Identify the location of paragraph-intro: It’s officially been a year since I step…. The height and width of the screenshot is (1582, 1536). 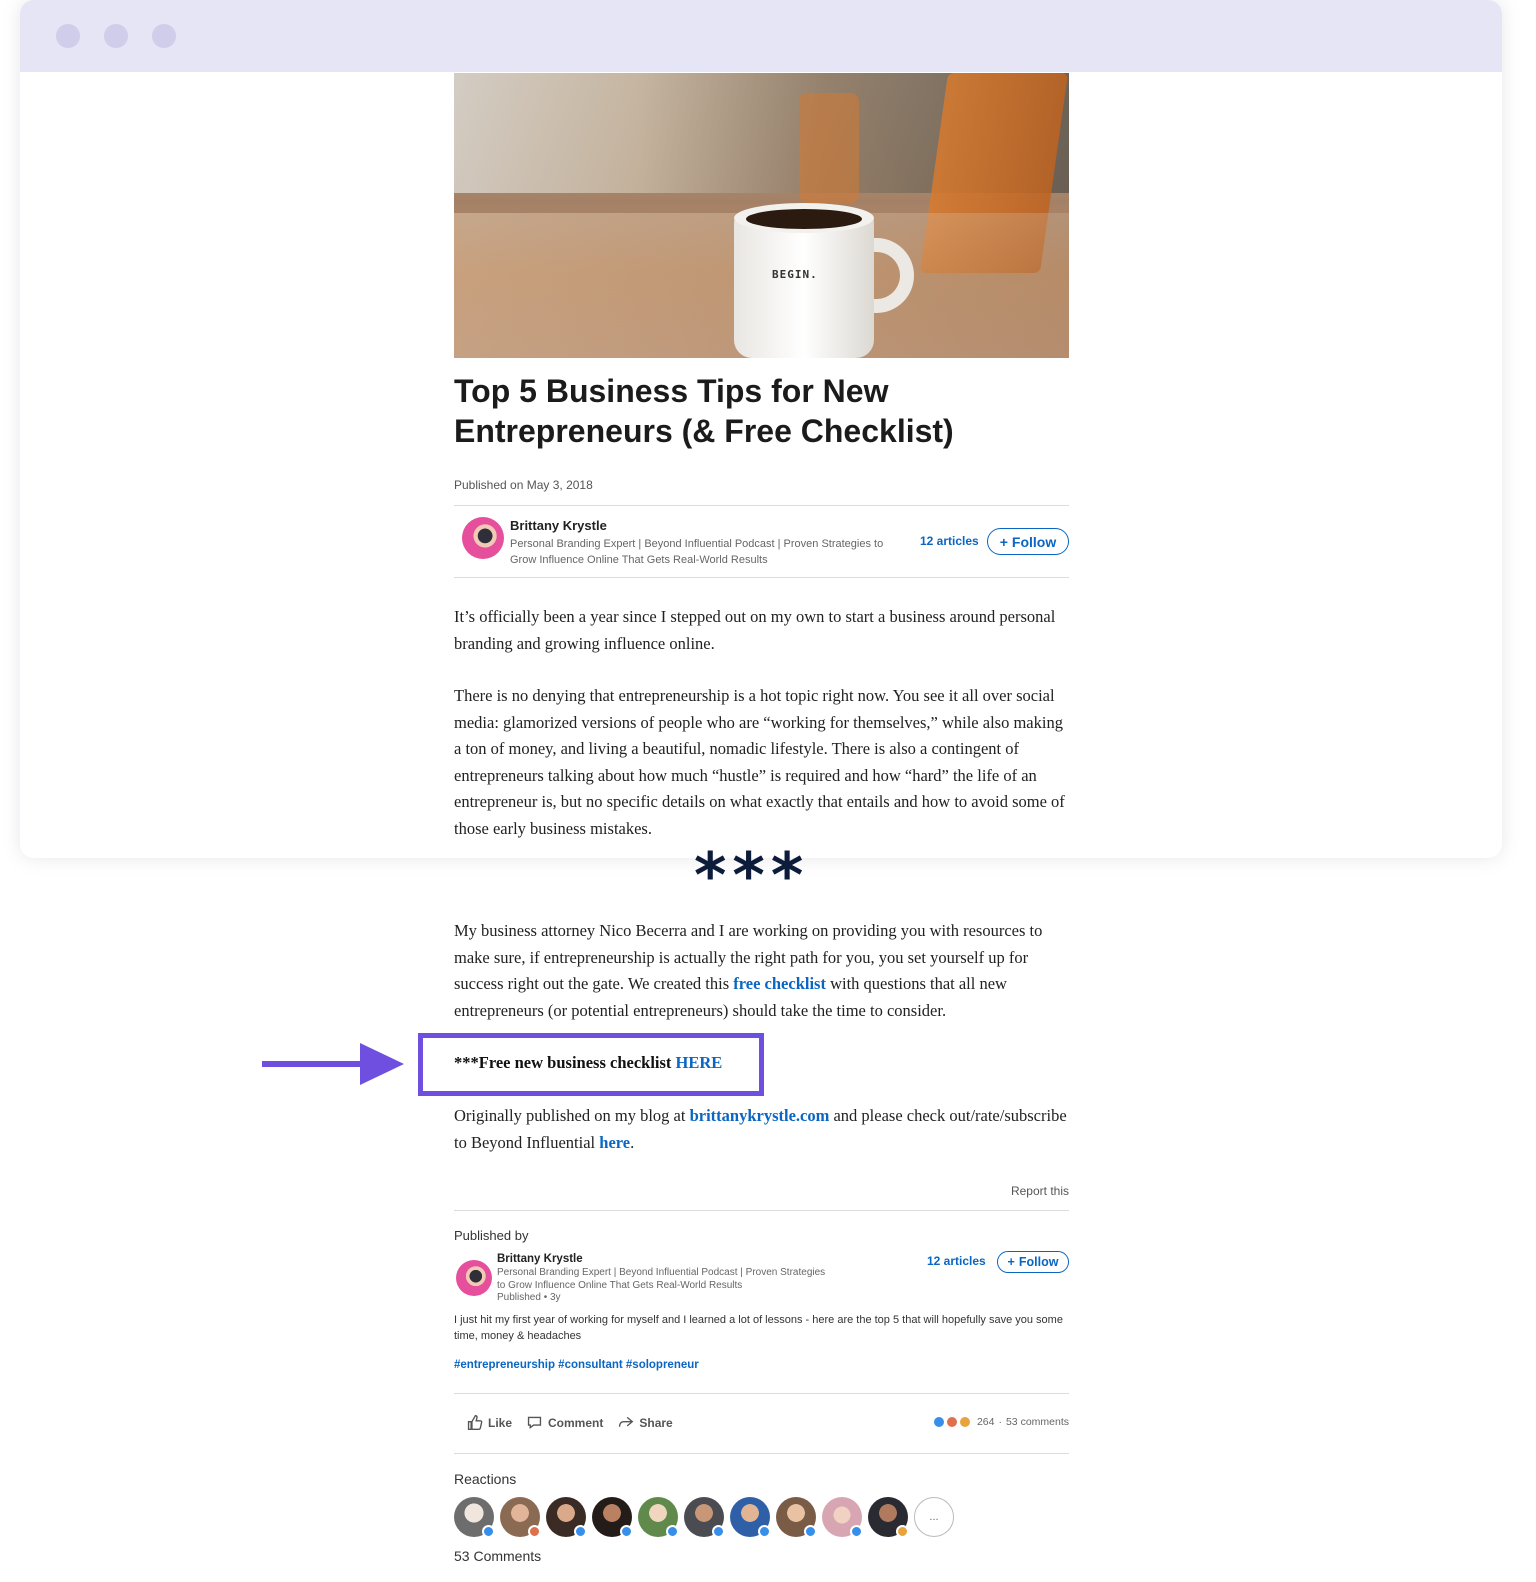
(755, 630).